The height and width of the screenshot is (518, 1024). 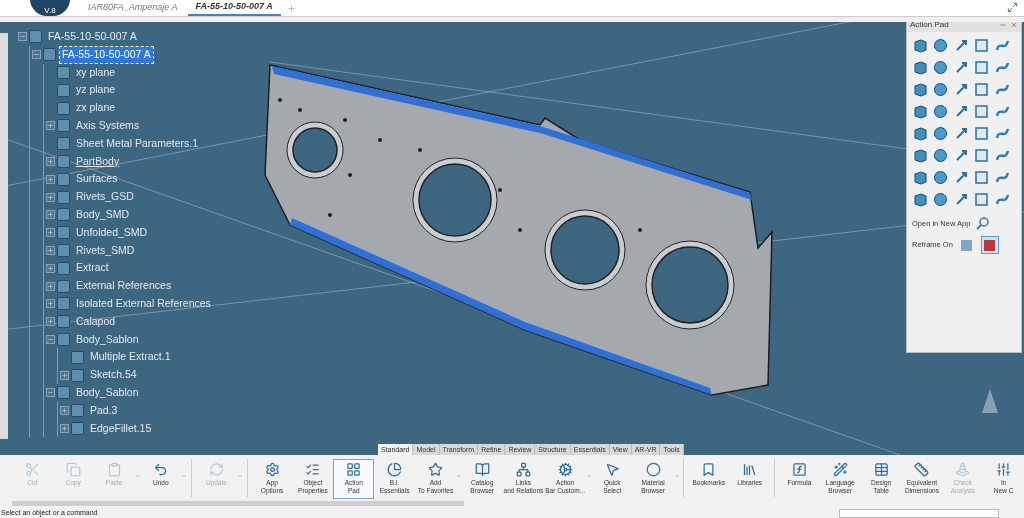 I want to click on library-icon, so click(x=750, y=469).